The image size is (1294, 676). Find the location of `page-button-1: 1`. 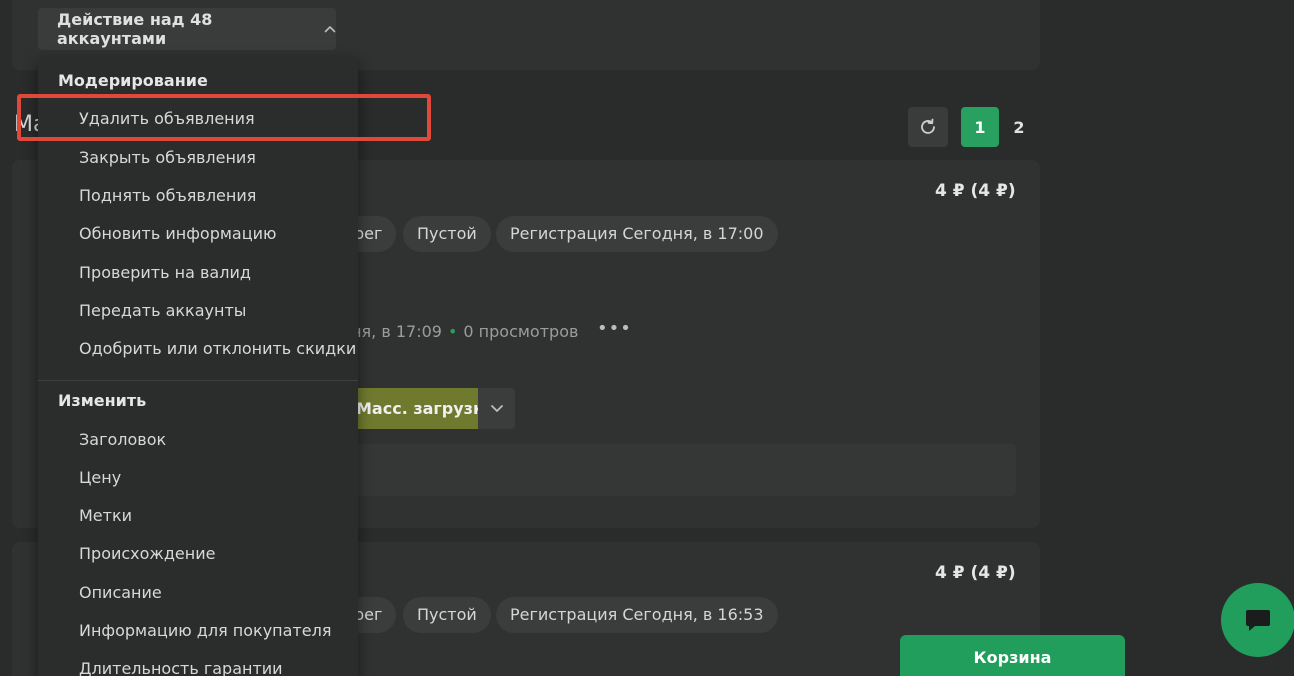

page-button-1: 1 is located at coordinates (980, 127).